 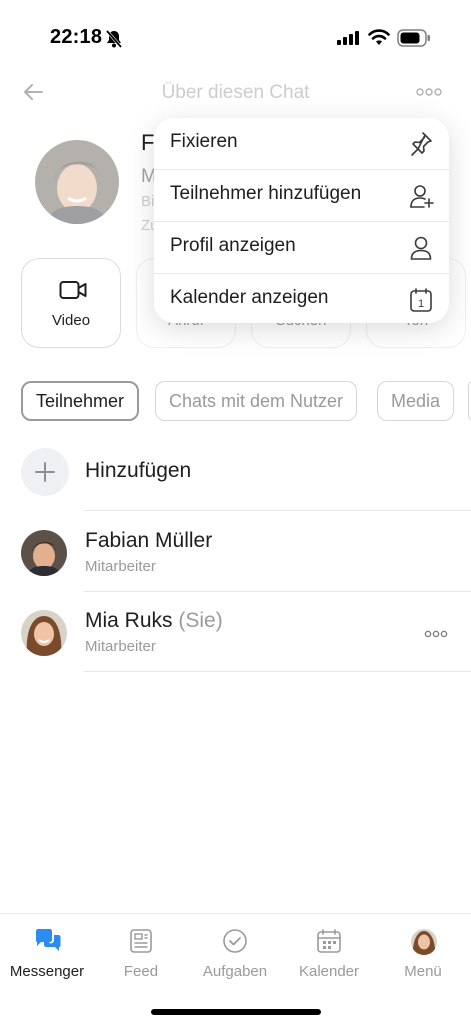 I want to click on user-icon, so click(x=421, y=248).